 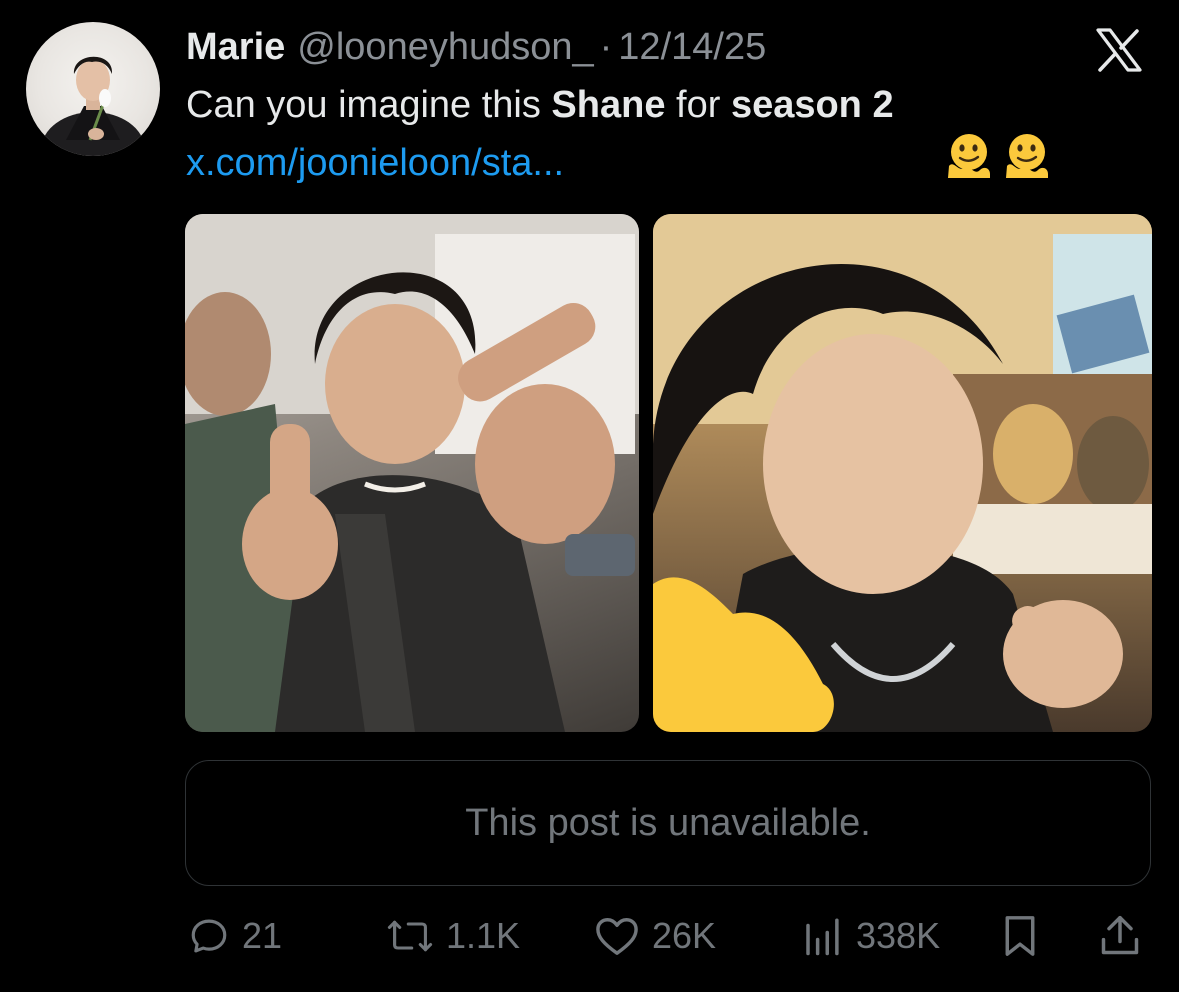 What do you see at coordinates (617, 129) in the screenshot?
I see `tweet-text: Can you imagine this Shane for season 2` at bounding box center [617, 129].